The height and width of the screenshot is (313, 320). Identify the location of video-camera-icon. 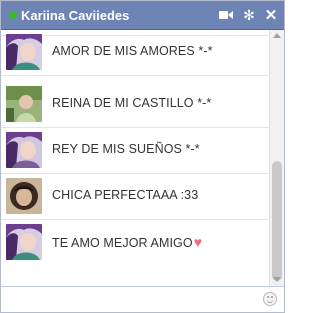
(226, 15).